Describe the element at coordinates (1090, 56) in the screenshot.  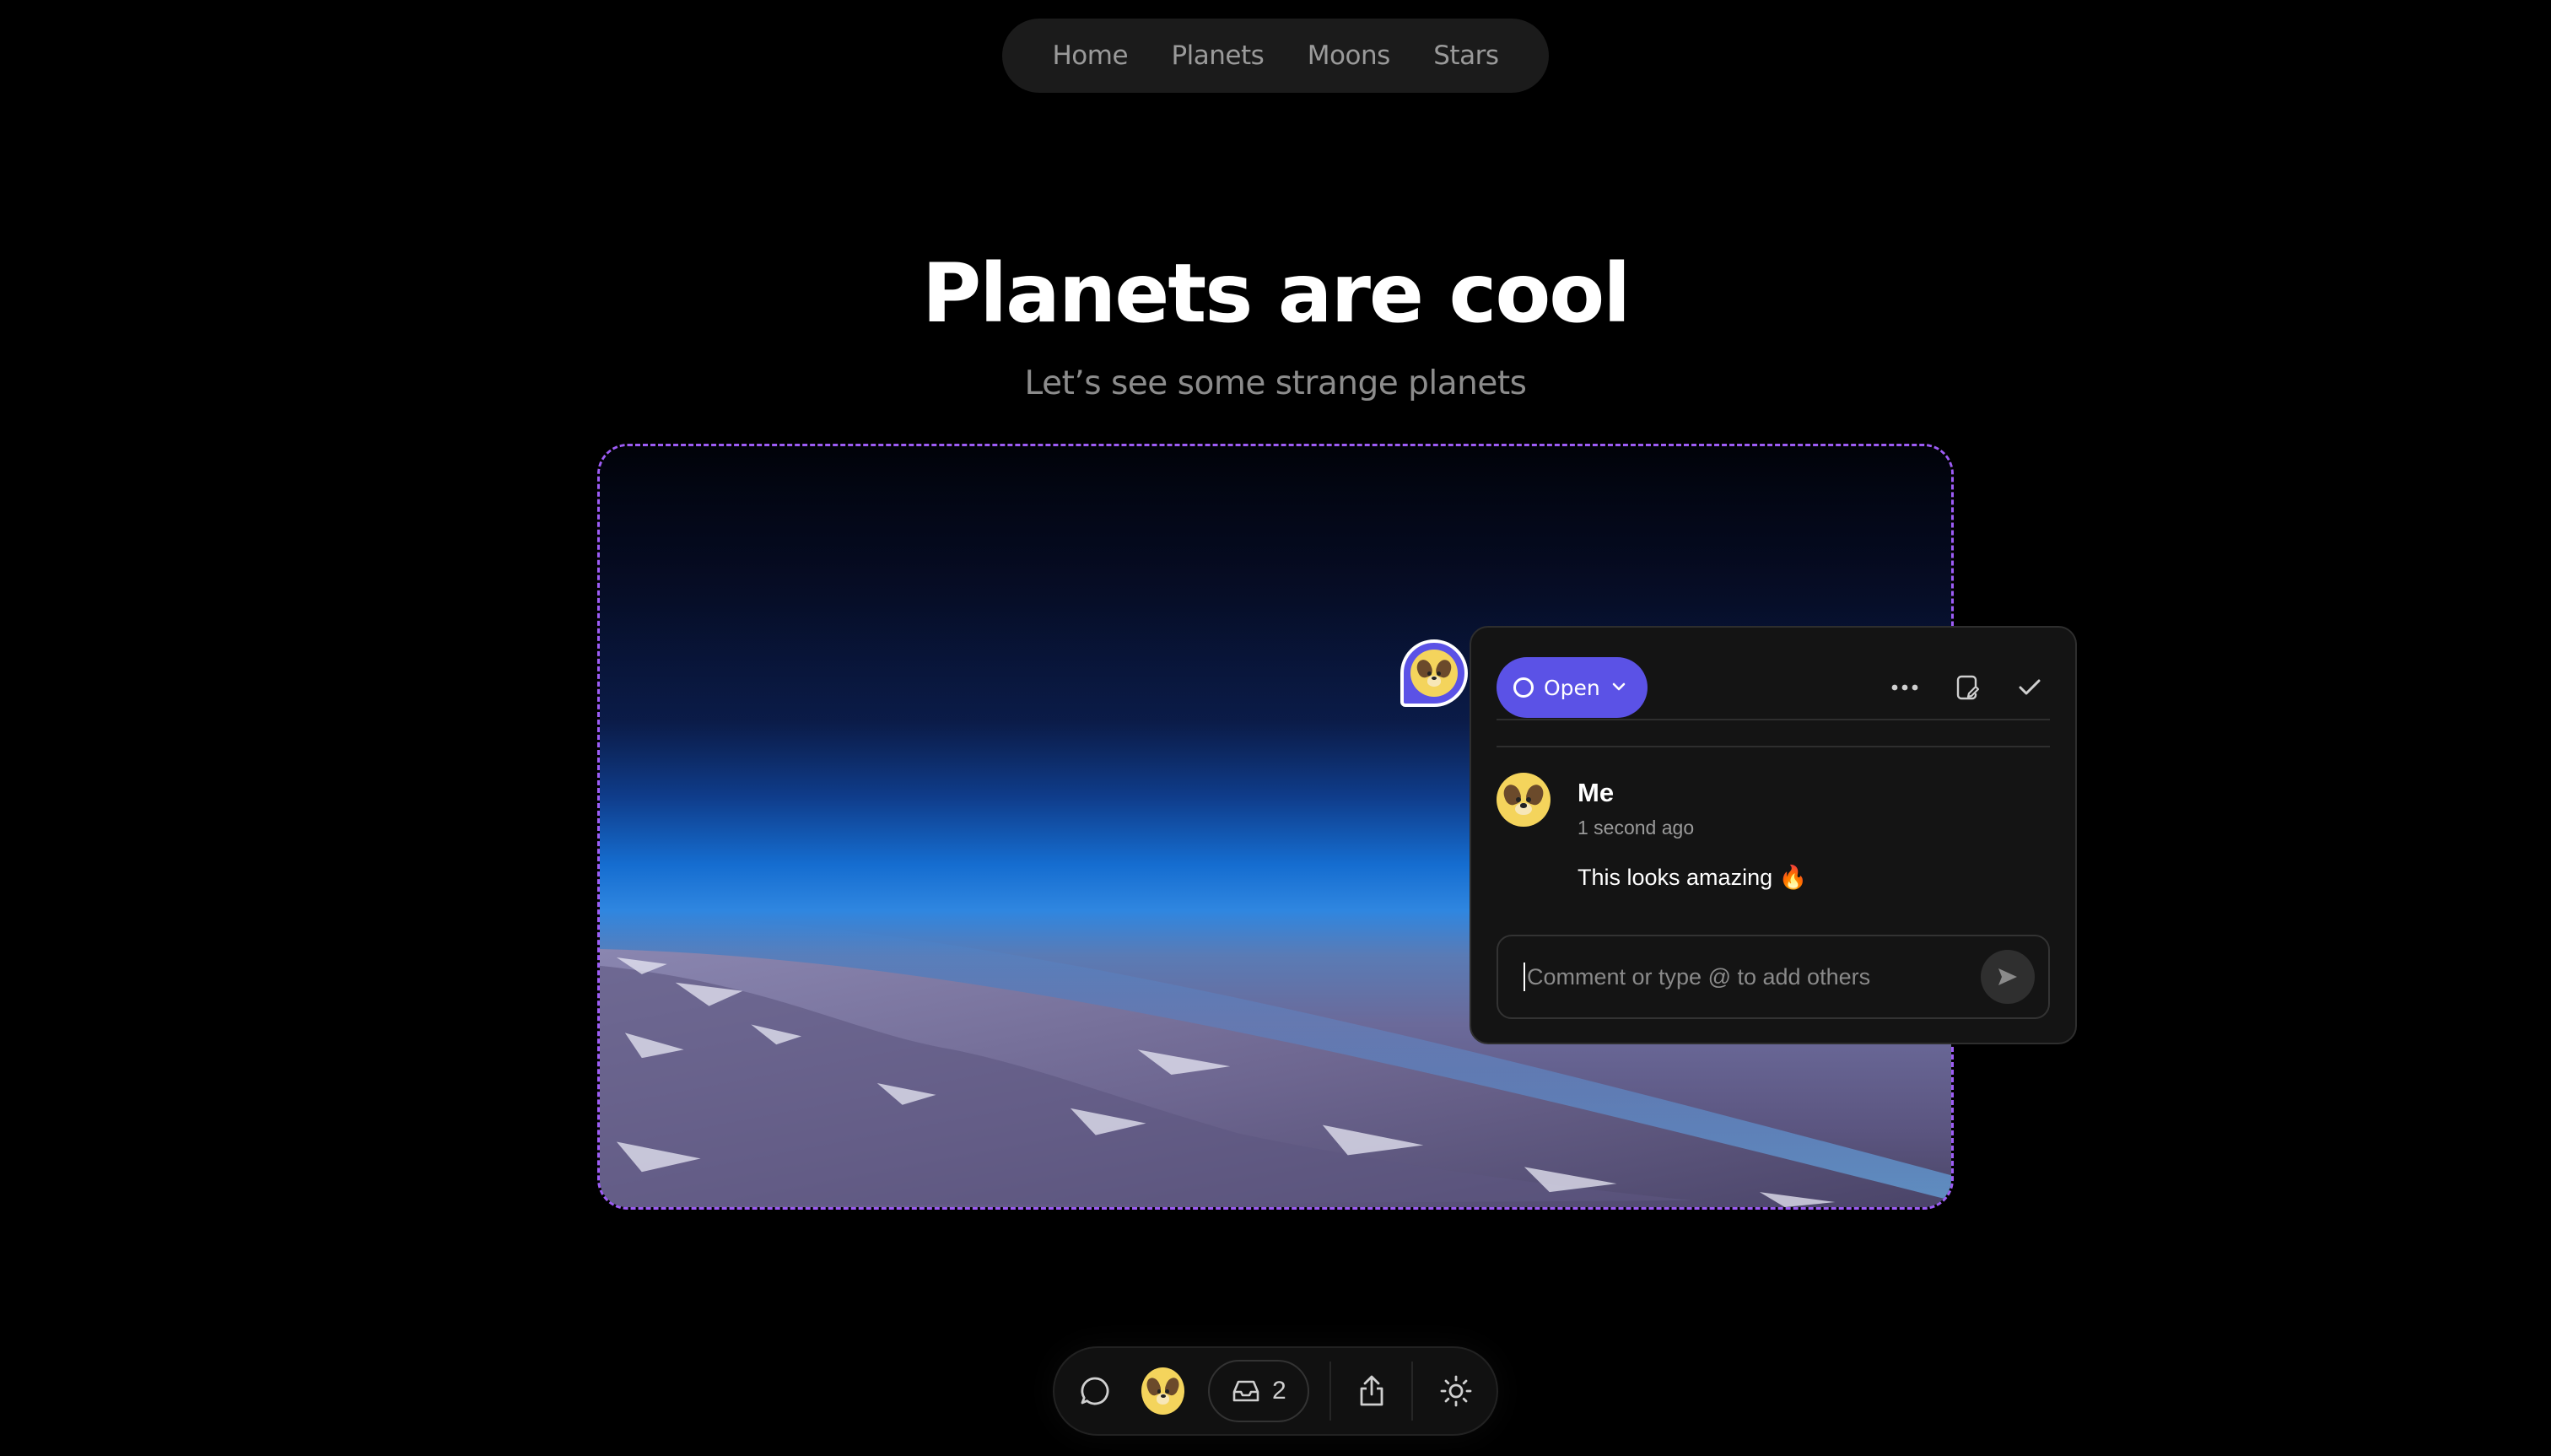
I see `nav-item-home: Home` at that location.